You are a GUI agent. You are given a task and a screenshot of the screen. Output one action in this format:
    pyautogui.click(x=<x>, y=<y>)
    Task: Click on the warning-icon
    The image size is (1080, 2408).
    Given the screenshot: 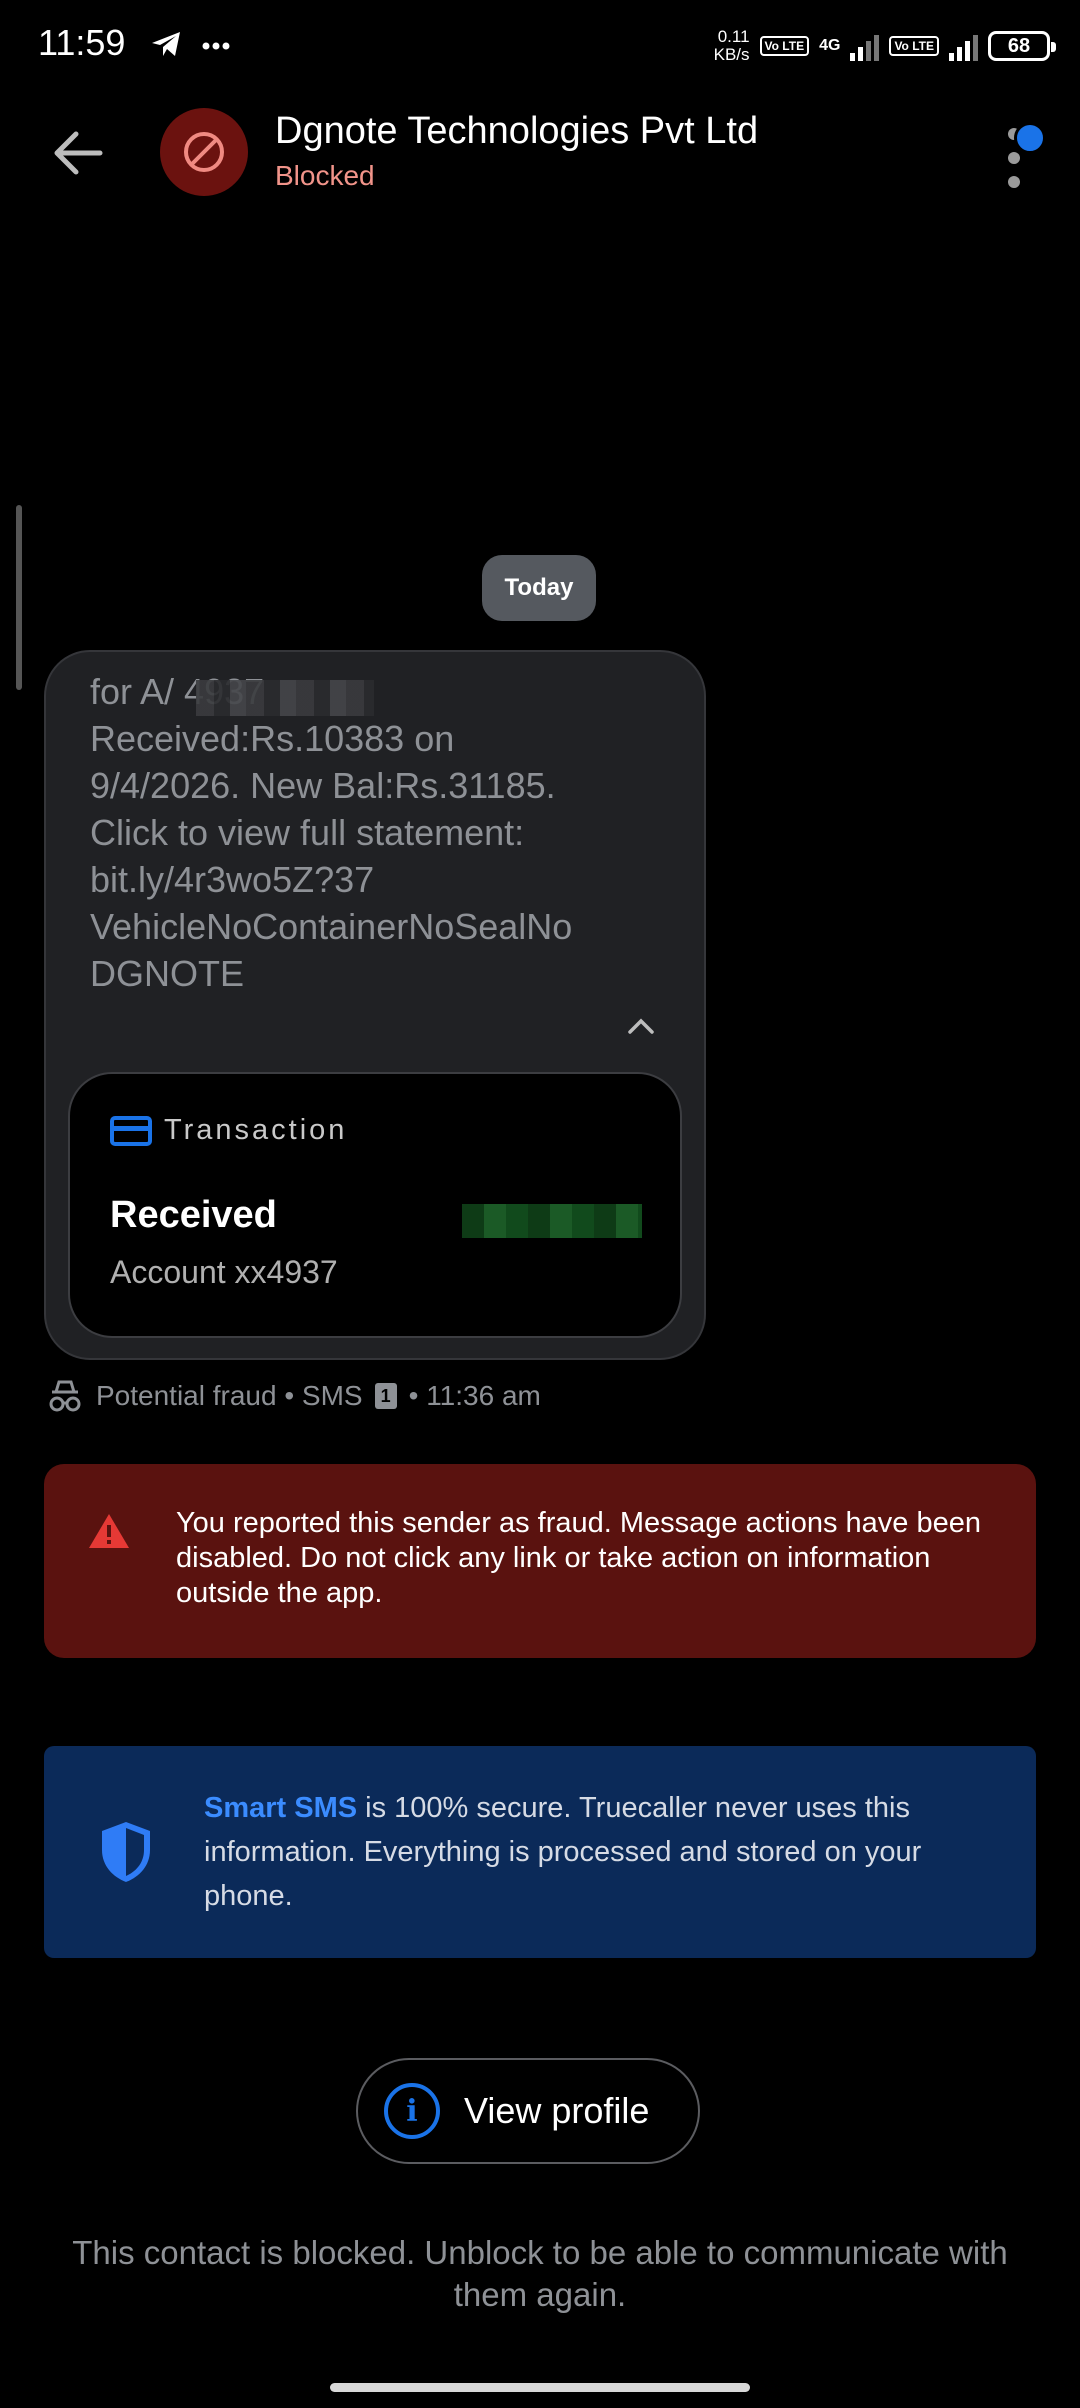 What is the action you would take?
    pyautogui.click(x=109, y=1531)
    